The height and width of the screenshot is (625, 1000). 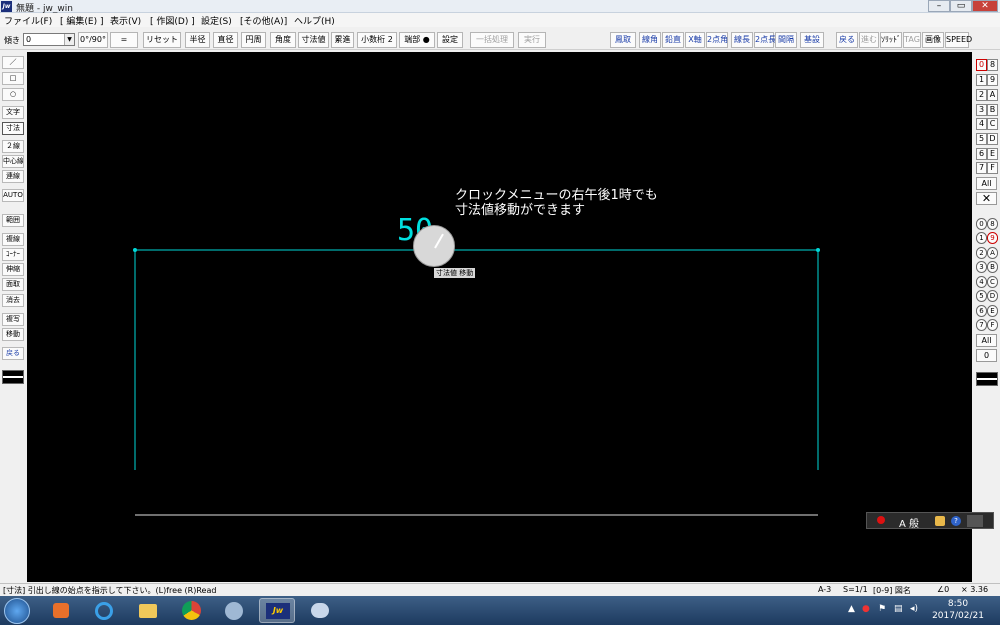 What do you see at coordinates (313, 40) in the screenshot?
I see `dim-value-button: 寸法値` at bounding box center [313, 40].